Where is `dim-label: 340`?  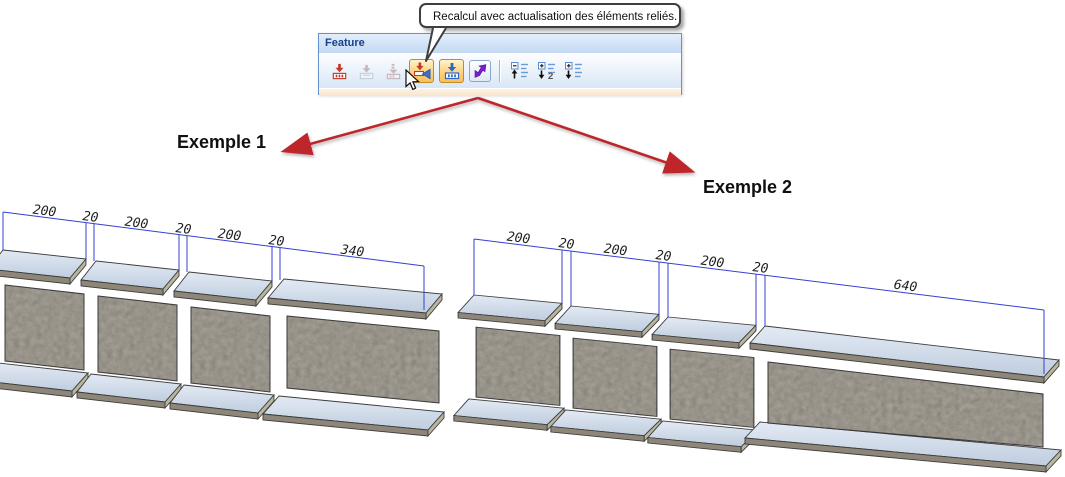 dim-label: 340 is located at coordinates (352, 251).